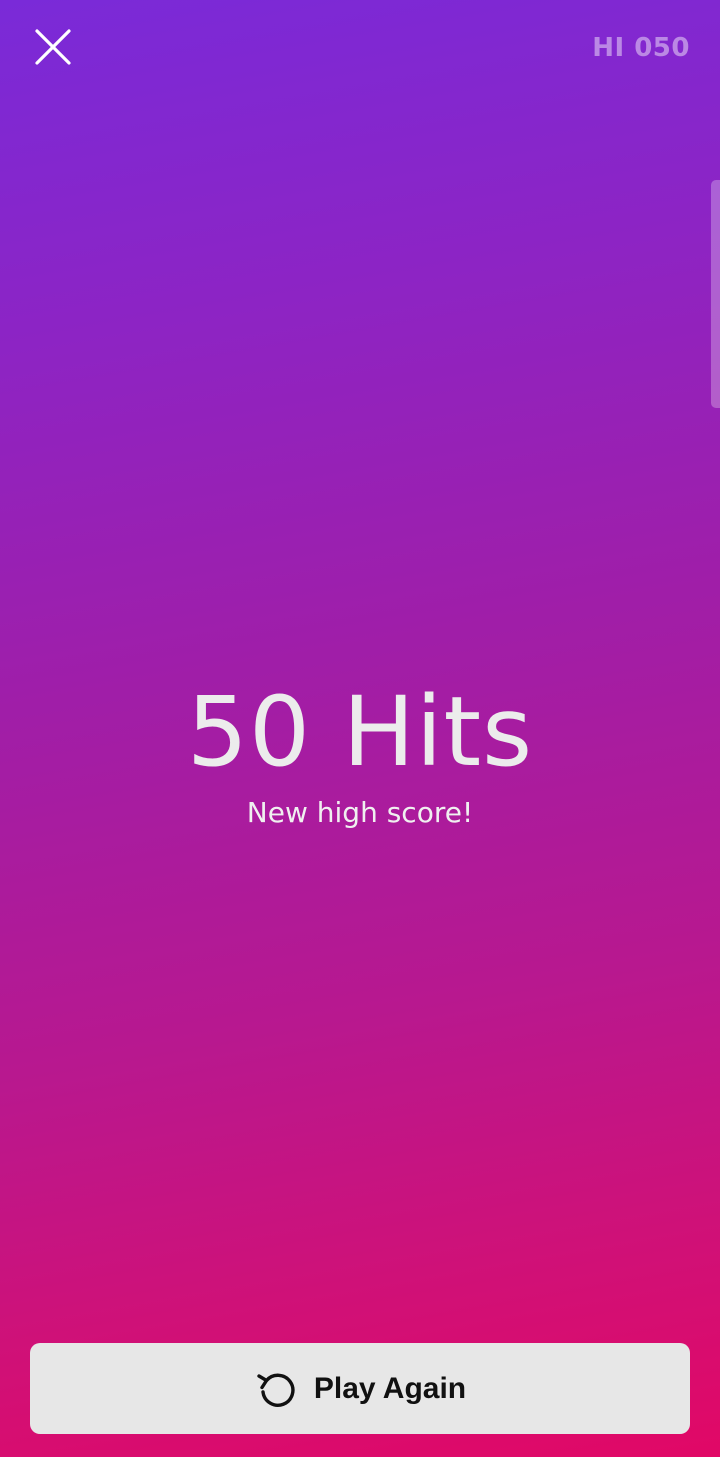 Image resolution: width=720 pixels, height=1457 pixels. I want to click on close-icon, so click(53, 49).